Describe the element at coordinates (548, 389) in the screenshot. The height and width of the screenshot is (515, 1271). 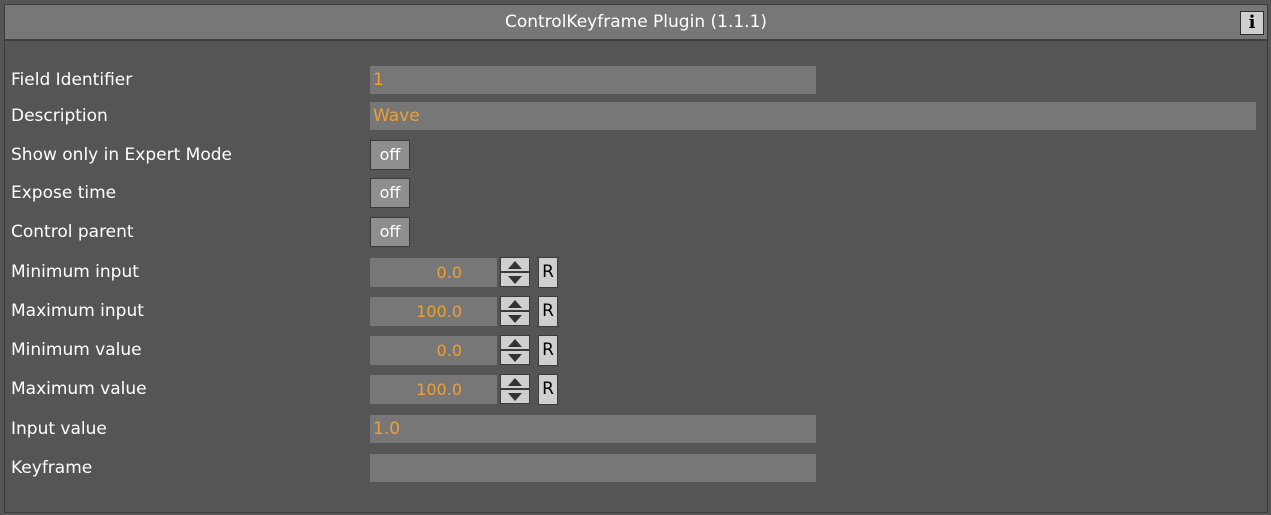
I see `maximum-value-reset-button: R` at that location.